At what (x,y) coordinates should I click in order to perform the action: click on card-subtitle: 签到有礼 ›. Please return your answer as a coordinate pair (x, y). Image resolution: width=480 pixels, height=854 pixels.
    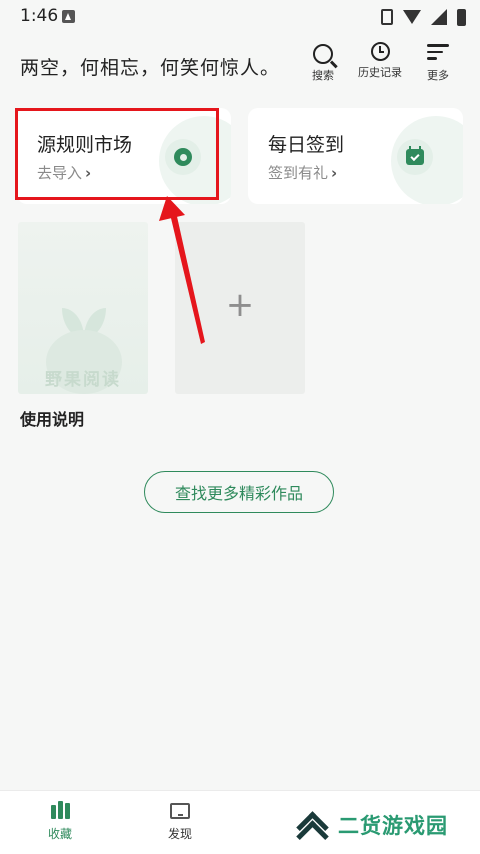
    Looking at the image, I should click on (303, 173).